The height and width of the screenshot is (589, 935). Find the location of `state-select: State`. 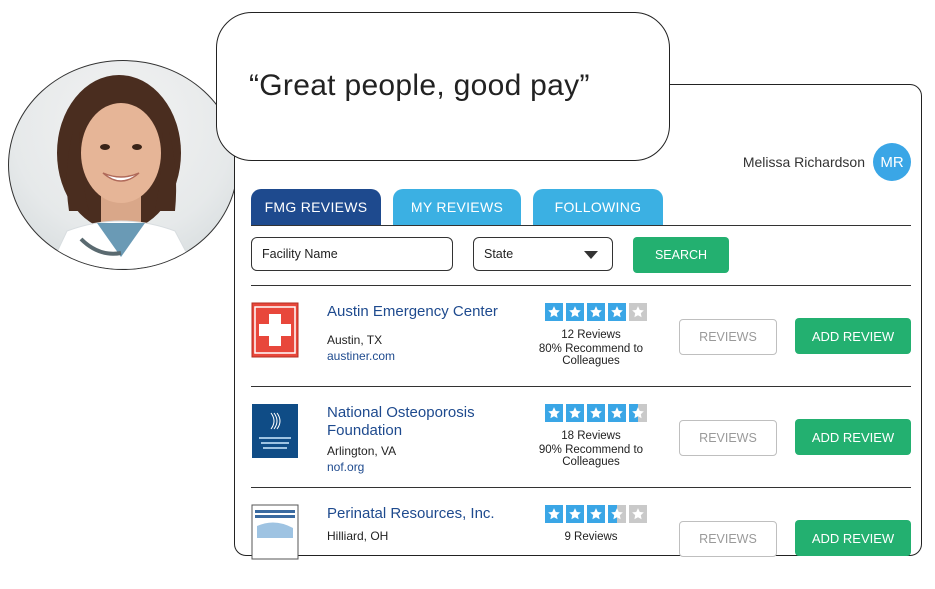

state-select: State is located at coordinates (543, 254).